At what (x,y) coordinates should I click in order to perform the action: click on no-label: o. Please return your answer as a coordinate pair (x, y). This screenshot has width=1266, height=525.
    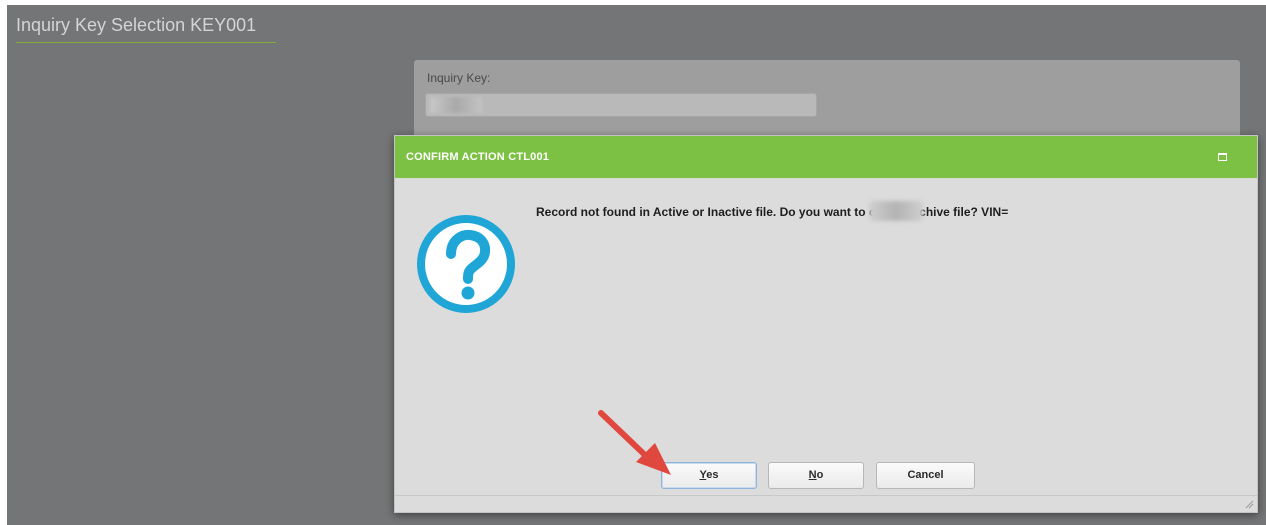
    Looking at the image, I should click on (820, 475).